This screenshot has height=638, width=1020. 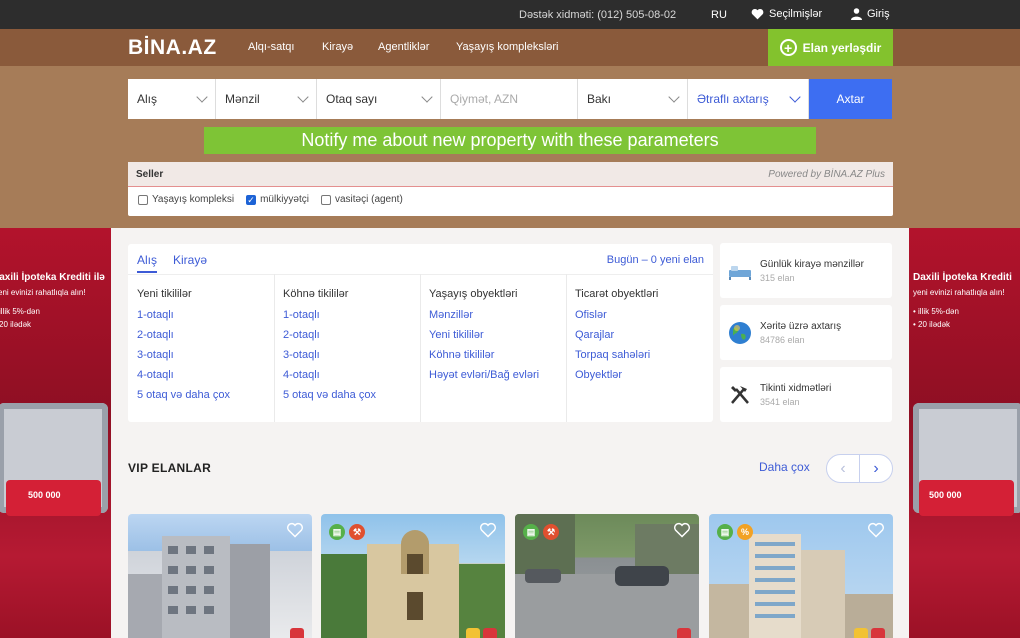 I want to click on category-link: Qarajlar, so click(x=643, y=335).